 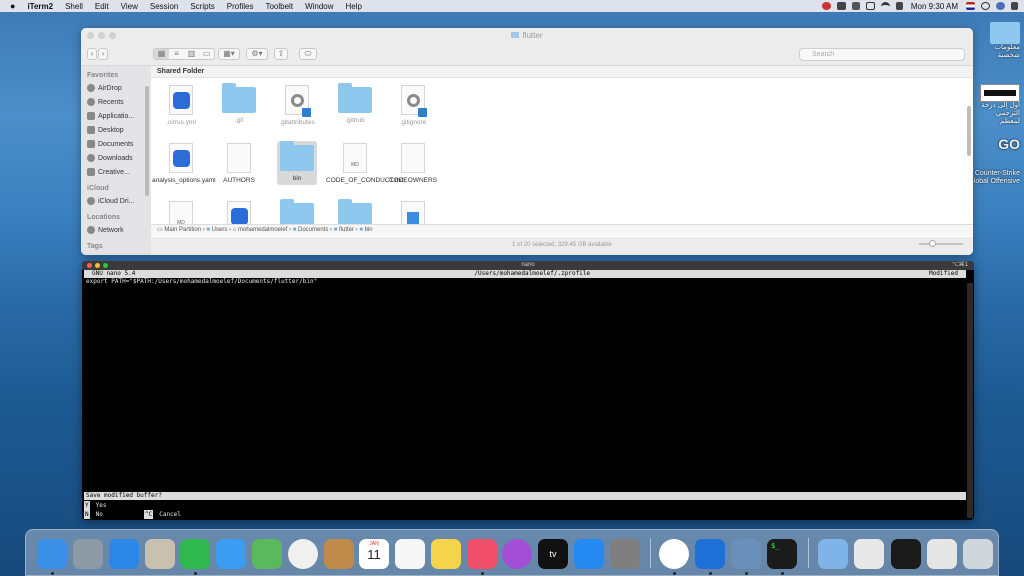 What do you see at coordinates (195, 554) in the screenshot?
I see `facetime-icon` at bounding box center [195, 554].